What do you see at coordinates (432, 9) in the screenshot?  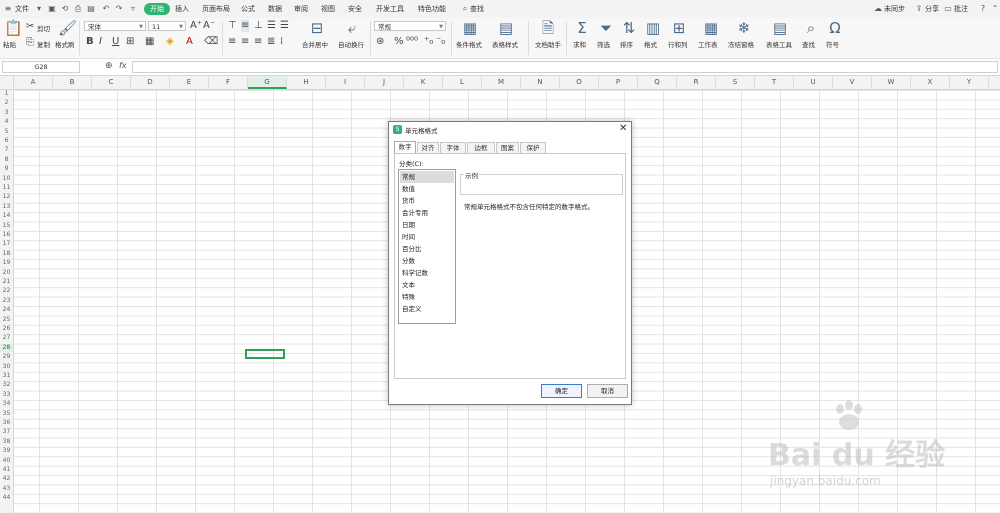 I see `tab-features: 特色功能` at bounding box center [432, 9].